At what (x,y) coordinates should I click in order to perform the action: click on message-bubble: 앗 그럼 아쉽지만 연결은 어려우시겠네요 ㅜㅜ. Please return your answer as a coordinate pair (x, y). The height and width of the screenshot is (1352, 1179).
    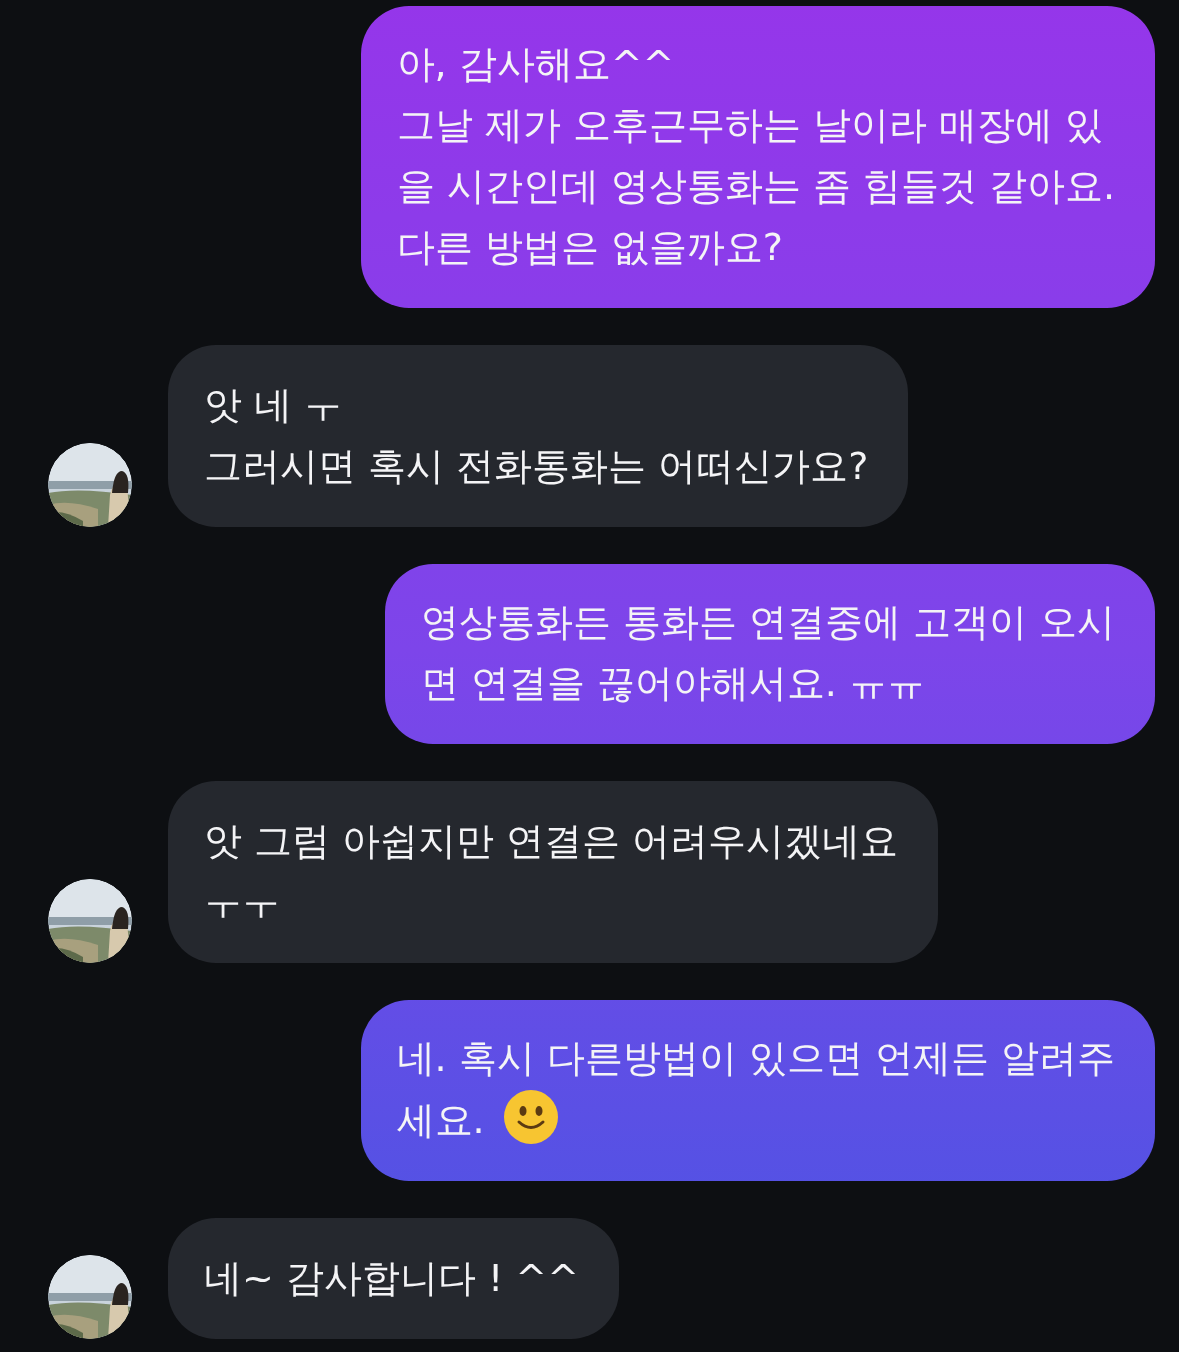
    Looking at the image, I should click on (553, 872).